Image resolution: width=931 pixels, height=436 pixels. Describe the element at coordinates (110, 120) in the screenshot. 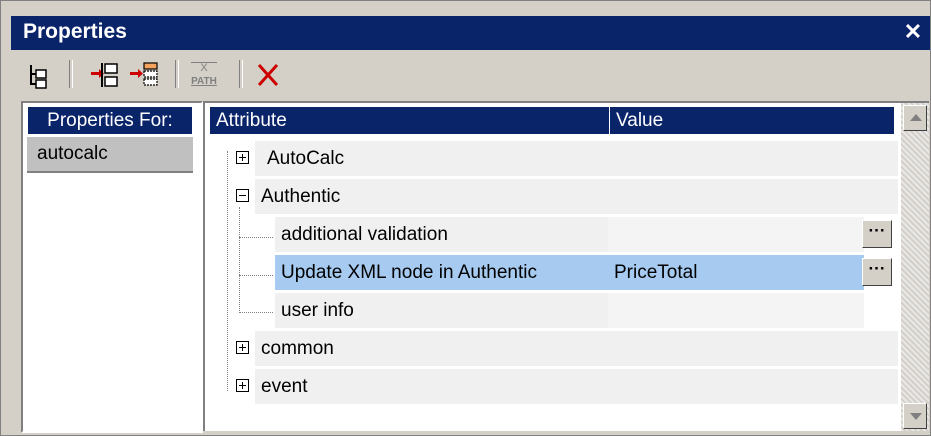

I see `properties-for-header: Properties For:` at that location.